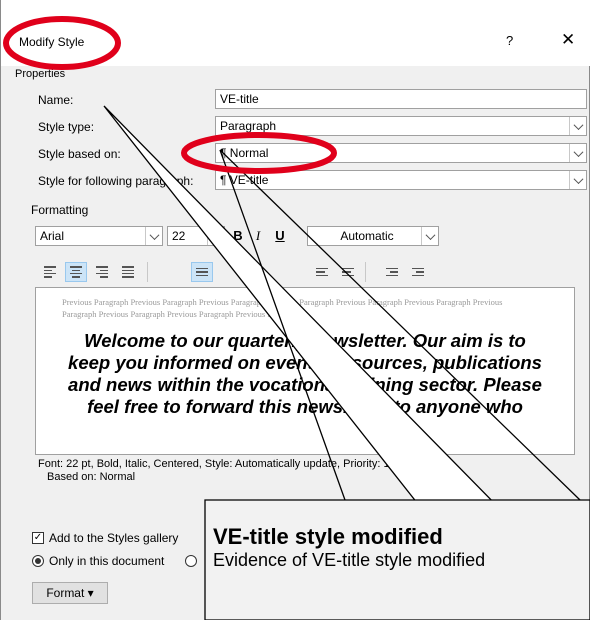 Image resolution: width=590 pixels, height=620 pixels. I want to click on callout-title: VE-title style modified, so click(328, 536).